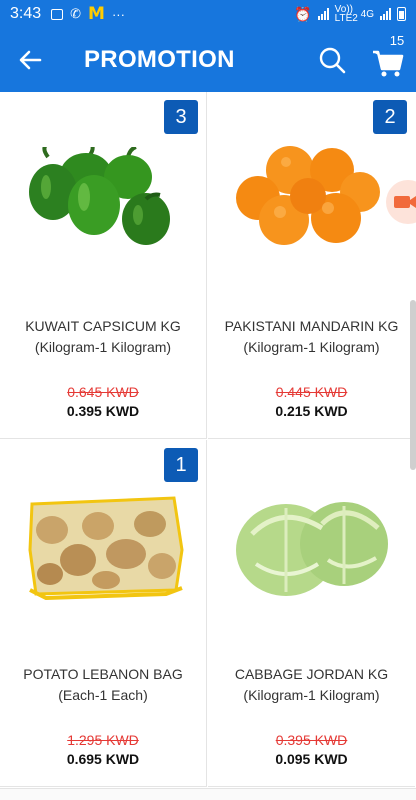 Image resolution: width=416 pixels, height=800 pixels. What do you see at coordinates (308, 195) in the screenshot?
I see `mandarin-oranges-image` at bounding box center [308, 195].